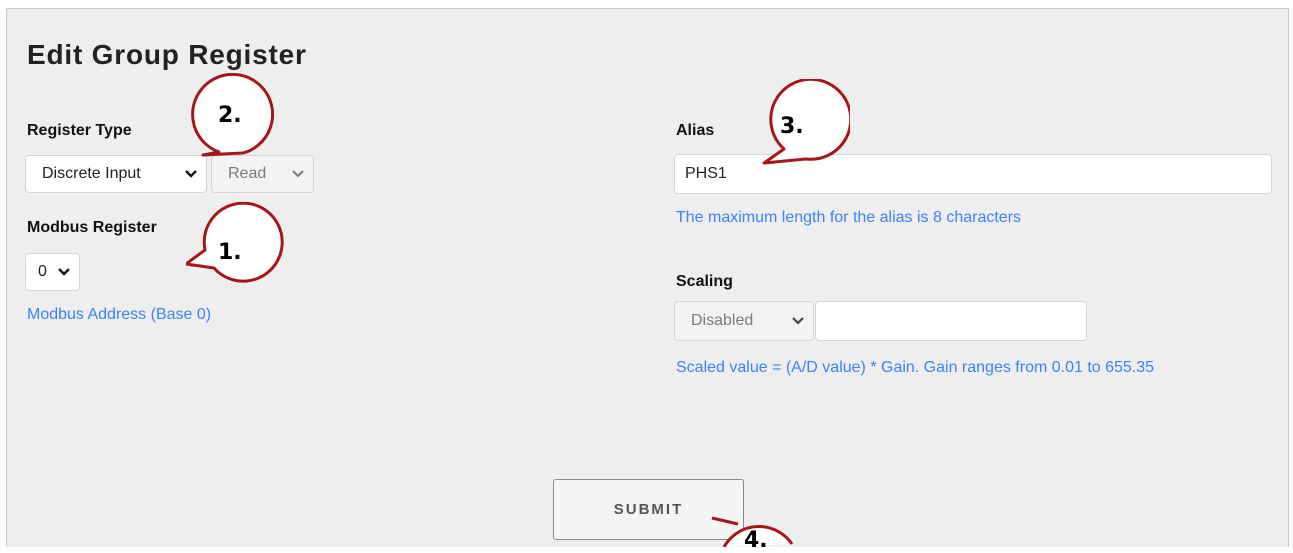 The width and height of the screenshot is (1293, 553). I want to click on modbus-register-label: Modbus Register, so click(92, 227).